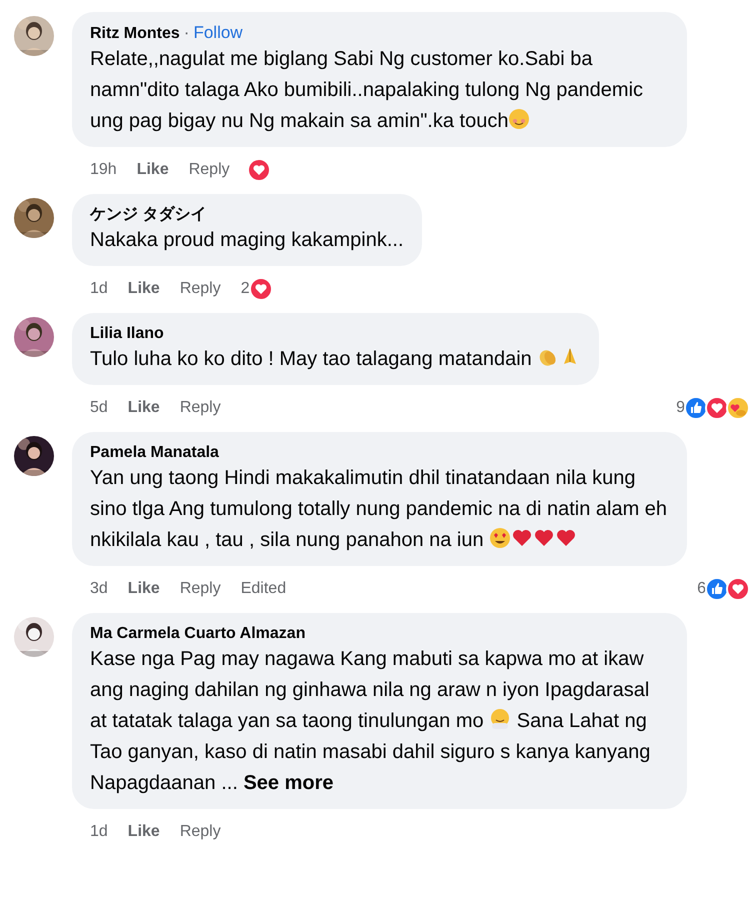  What do you see at coordinates (367, 90) in the screenshot?
I see `comment-text: Relate,,nagulat me biglang Sabi Ng customer ko.Sabi ba namn"dito talaga Ako bumibili..napalaking tulong Ng pandemic ung pag bigay nu Ng makain sa amin".ka touch` at bounding box center [367, 90].